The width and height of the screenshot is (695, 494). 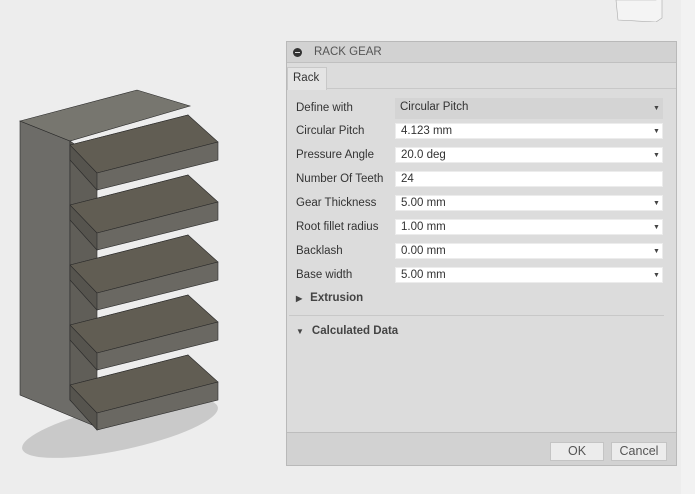 What do you see at coordinates (529, 108) in the screenshot?
I see `define-with-select: Circular Pitch` at bounding box center [529, 108].